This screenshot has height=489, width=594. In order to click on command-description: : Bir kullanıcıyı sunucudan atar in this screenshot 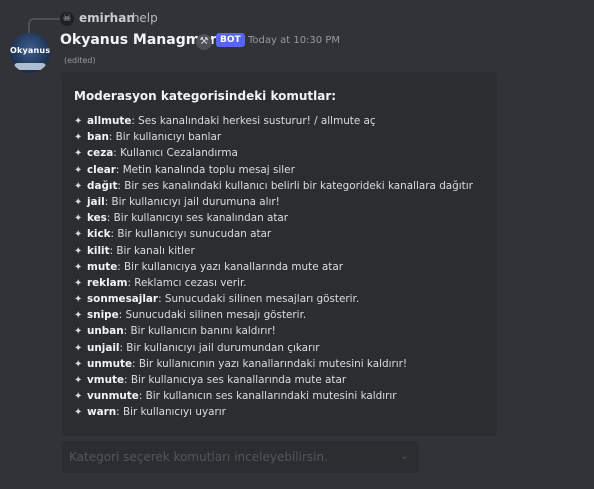, I will do `click(191, 234)`.